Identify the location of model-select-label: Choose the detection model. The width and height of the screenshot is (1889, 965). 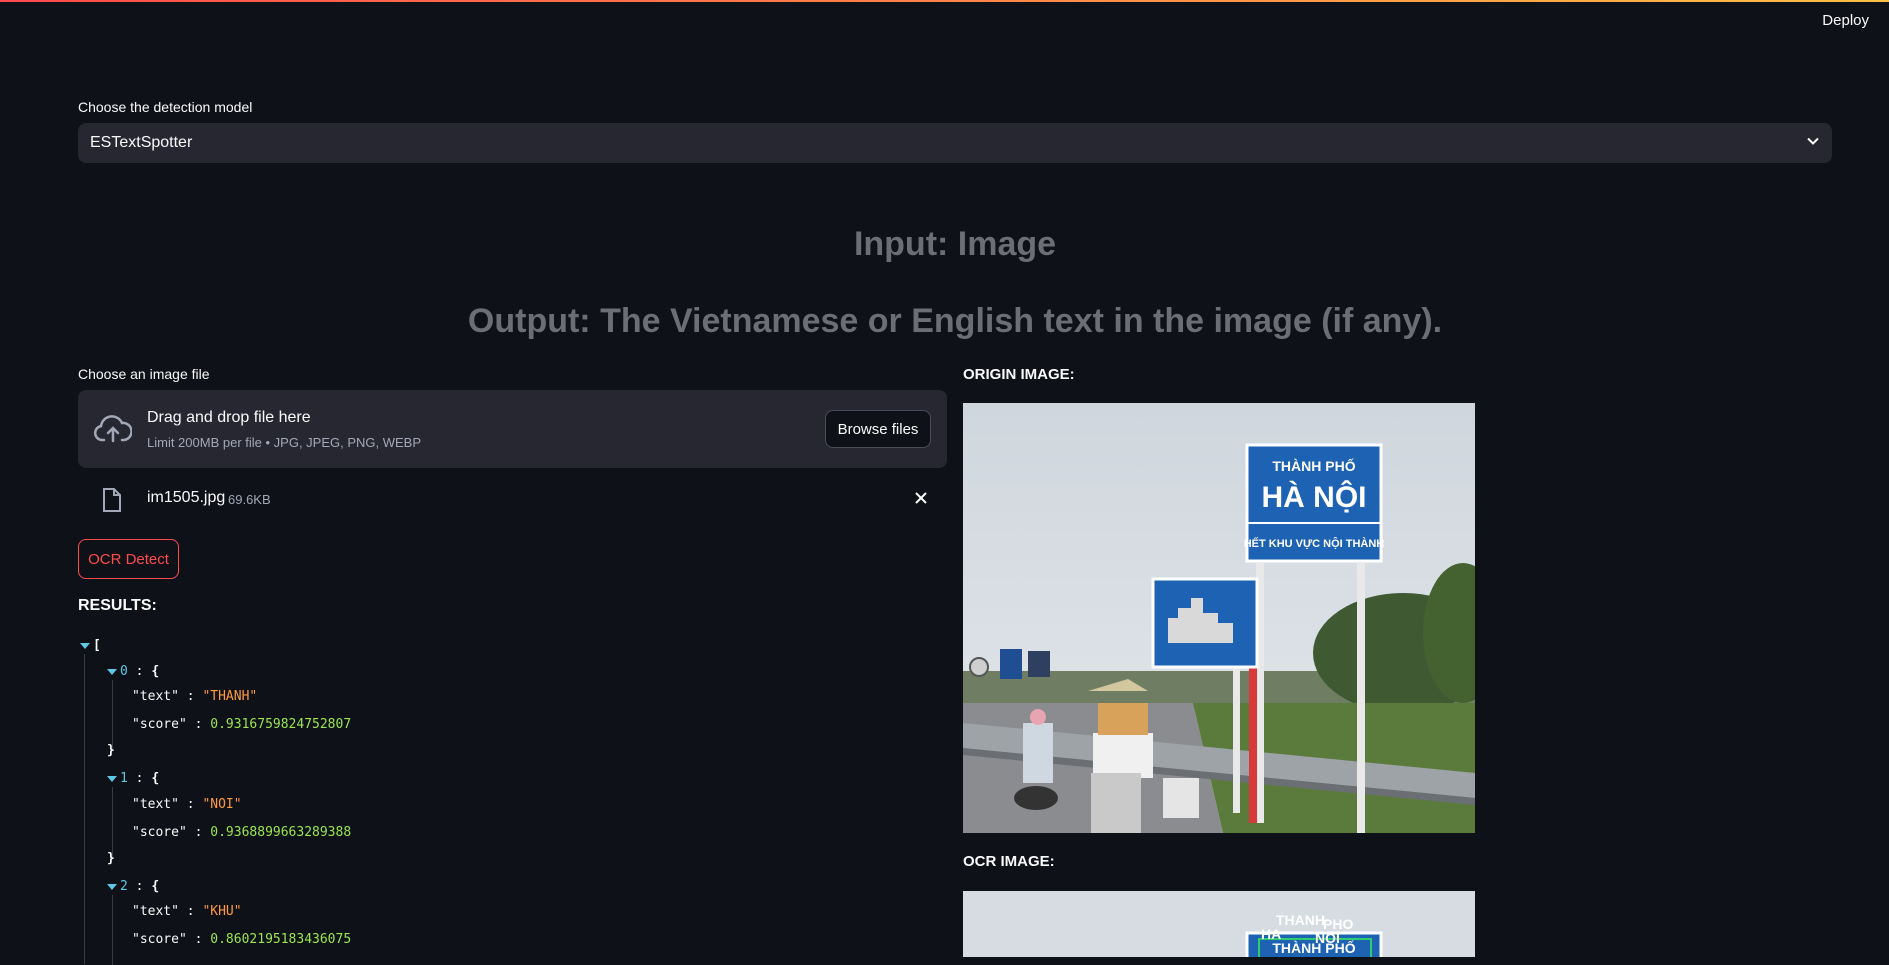
(165, 107).